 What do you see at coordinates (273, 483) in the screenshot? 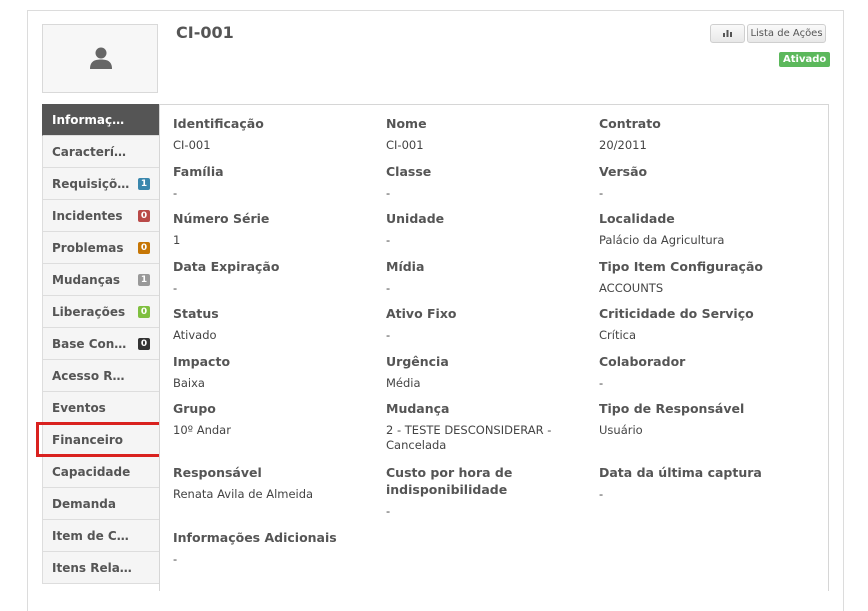
I see `field-responsavel: Responsável Renata Avila de Almeida` at bounding box center [273, 483].